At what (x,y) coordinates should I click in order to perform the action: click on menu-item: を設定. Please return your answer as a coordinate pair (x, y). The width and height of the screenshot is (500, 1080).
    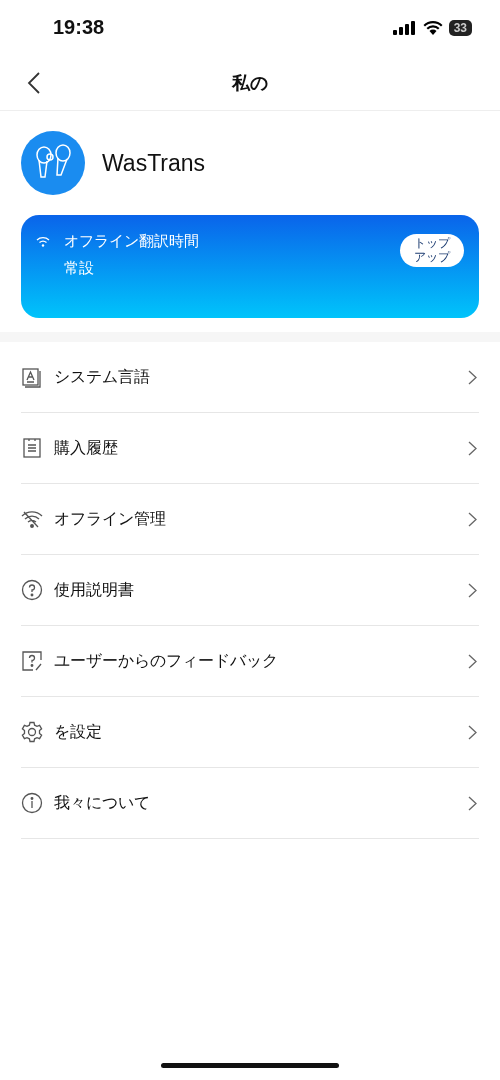
    Looking at the image, I should click on (250, 732).